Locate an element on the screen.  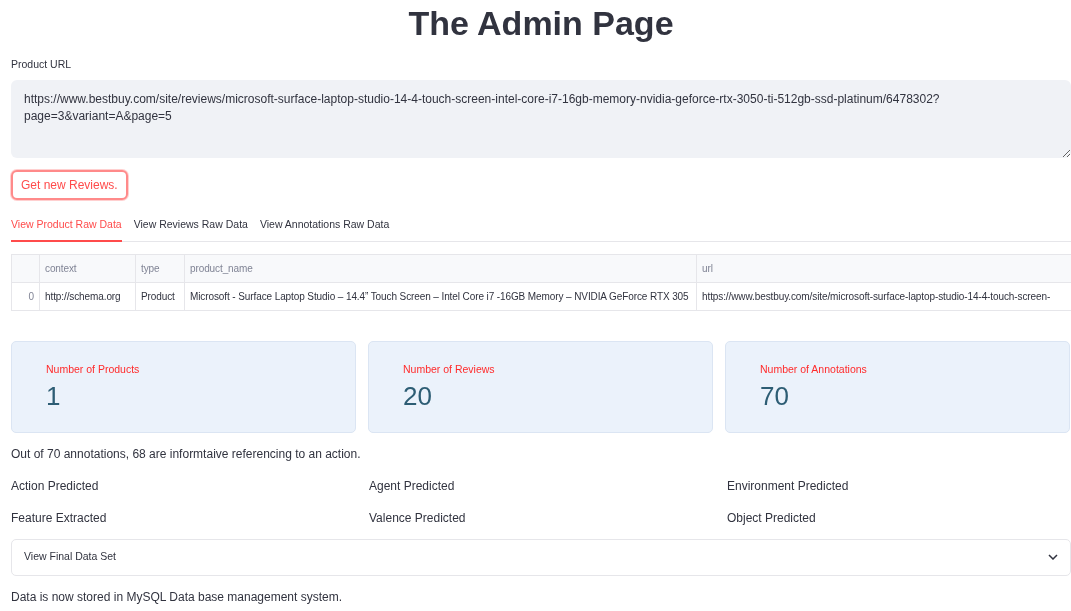
field-label: Product URL is located at coordinates (42, 64).